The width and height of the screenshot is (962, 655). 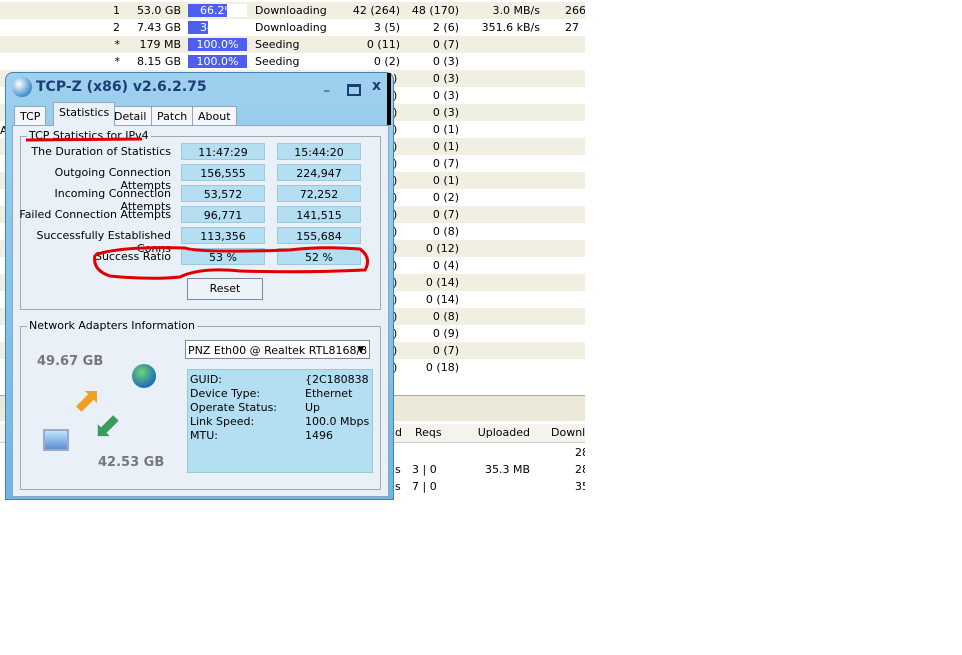 I want to click on circle-mark, so click(x=231, y=263).